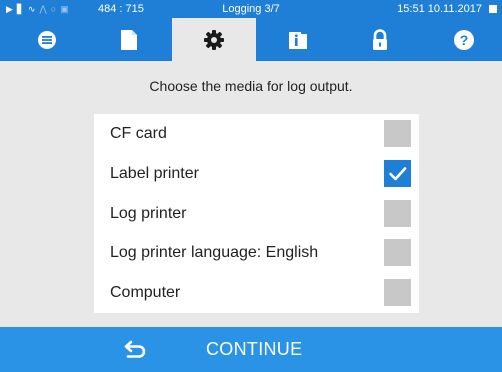  Describe the element at coordinates (439, 9) in the screenshot. I see `date-time: 15:51 10.11.2017` at that location.